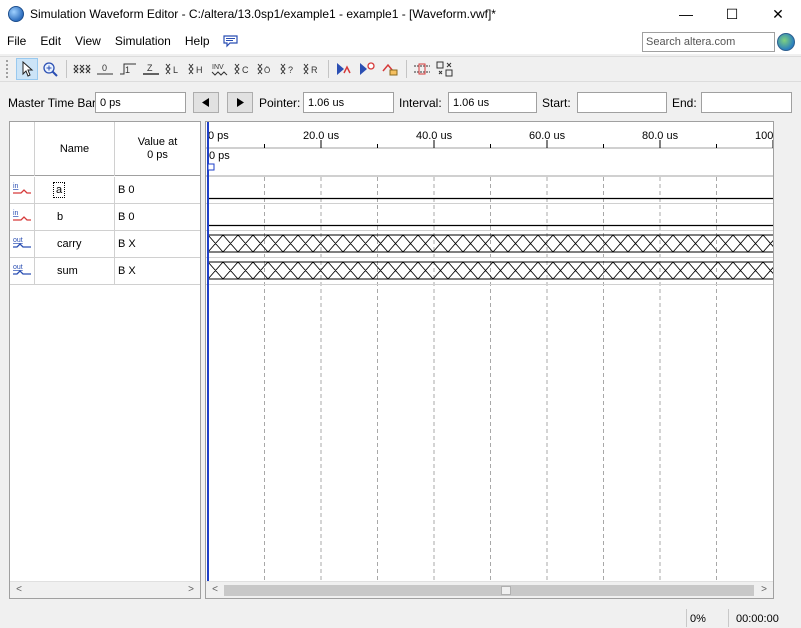 This screenshot has height=628, width=801. I want to click on globe-icon, so click(786, 42).